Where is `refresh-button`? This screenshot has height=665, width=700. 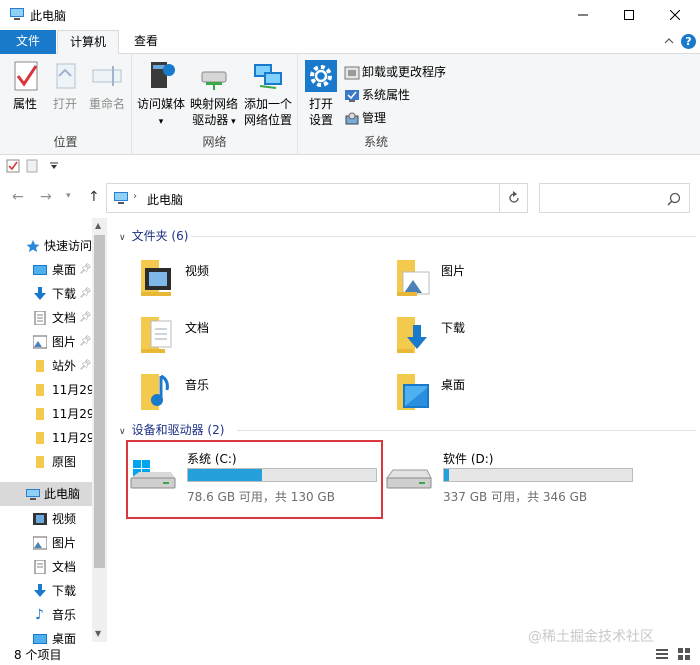 refresh-button is located at coordinates (514, 198).